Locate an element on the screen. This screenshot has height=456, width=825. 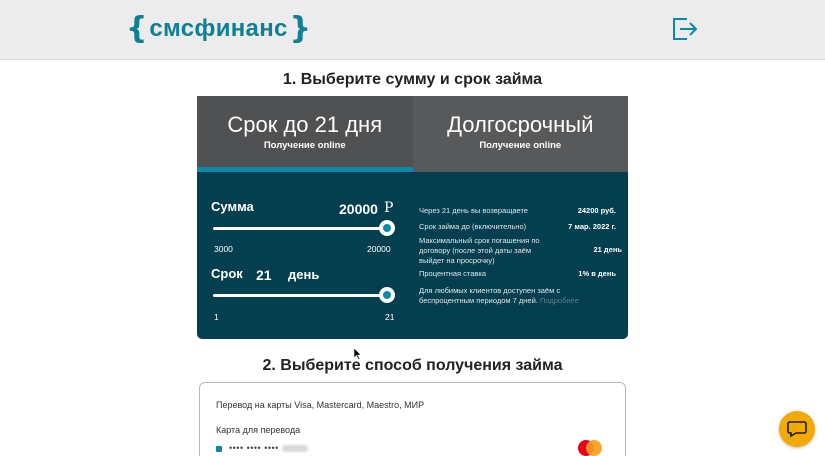
info-due-label: Срок займа до (включительно) is located at coordinates (473, 226).